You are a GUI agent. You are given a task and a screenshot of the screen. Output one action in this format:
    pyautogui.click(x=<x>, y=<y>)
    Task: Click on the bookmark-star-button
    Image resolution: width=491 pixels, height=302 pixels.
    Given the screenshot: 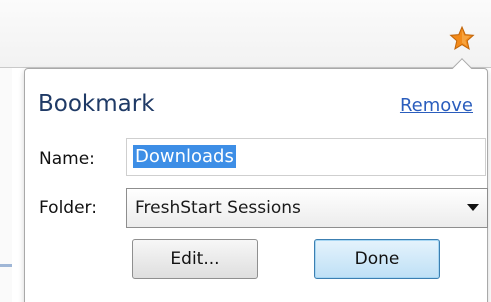 What is the action you would take?
    pyautogui.click(x=462, y=38)
    